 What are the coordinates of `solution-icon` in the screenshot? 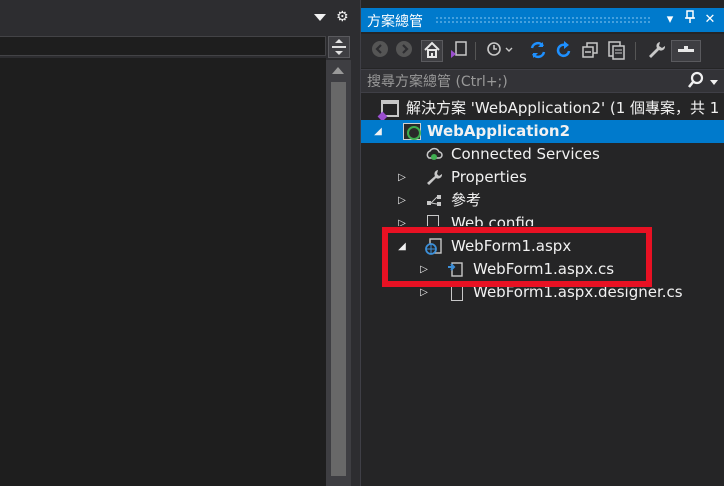 It's located at (390, 108).